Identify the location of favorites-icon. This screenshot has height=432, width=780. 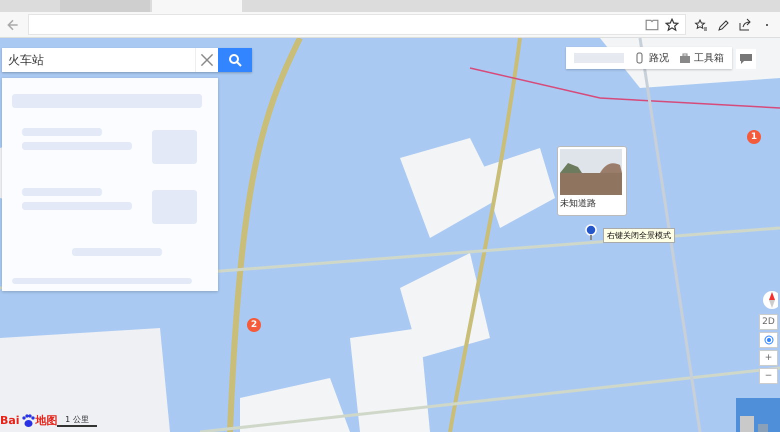
(701, 25).